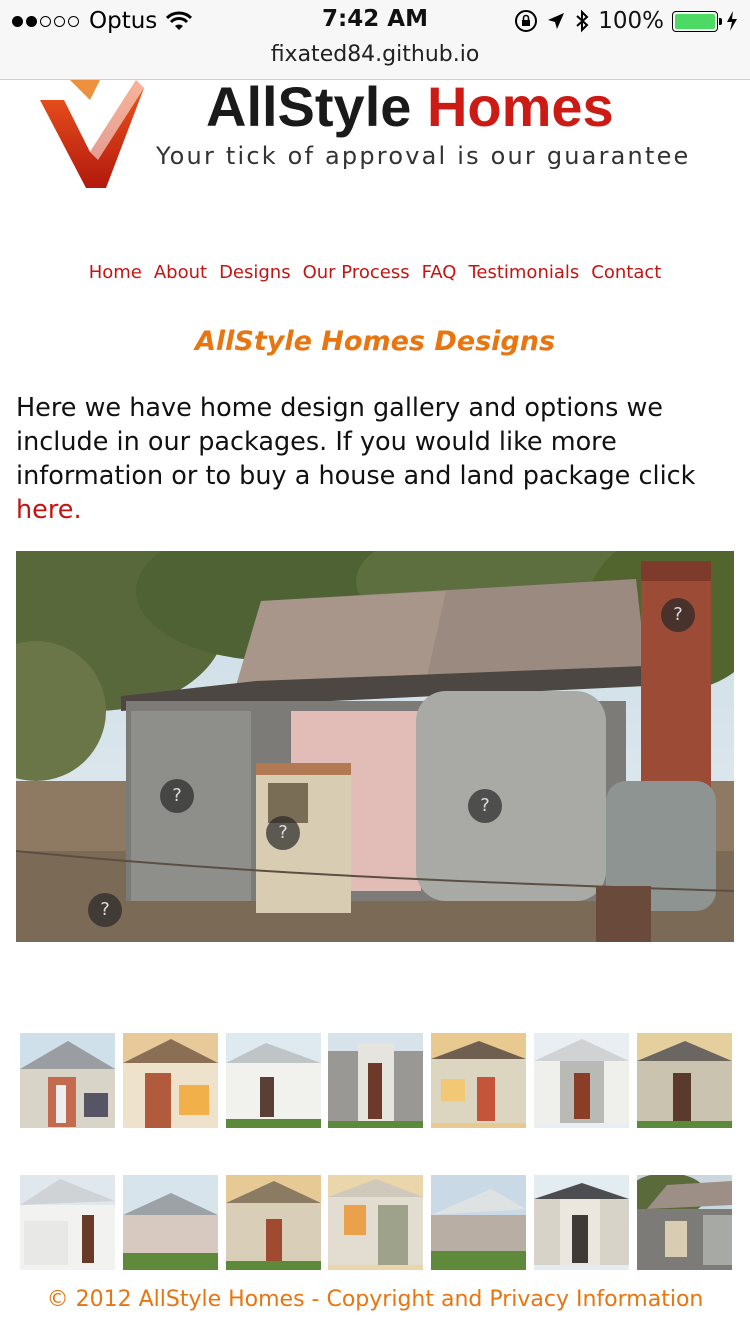 The image size is (750, 1334). What do you see at coordinates (626, 272) in the screenshot?
I see `nav-contact: Contact` at bounding box center [626, 272].